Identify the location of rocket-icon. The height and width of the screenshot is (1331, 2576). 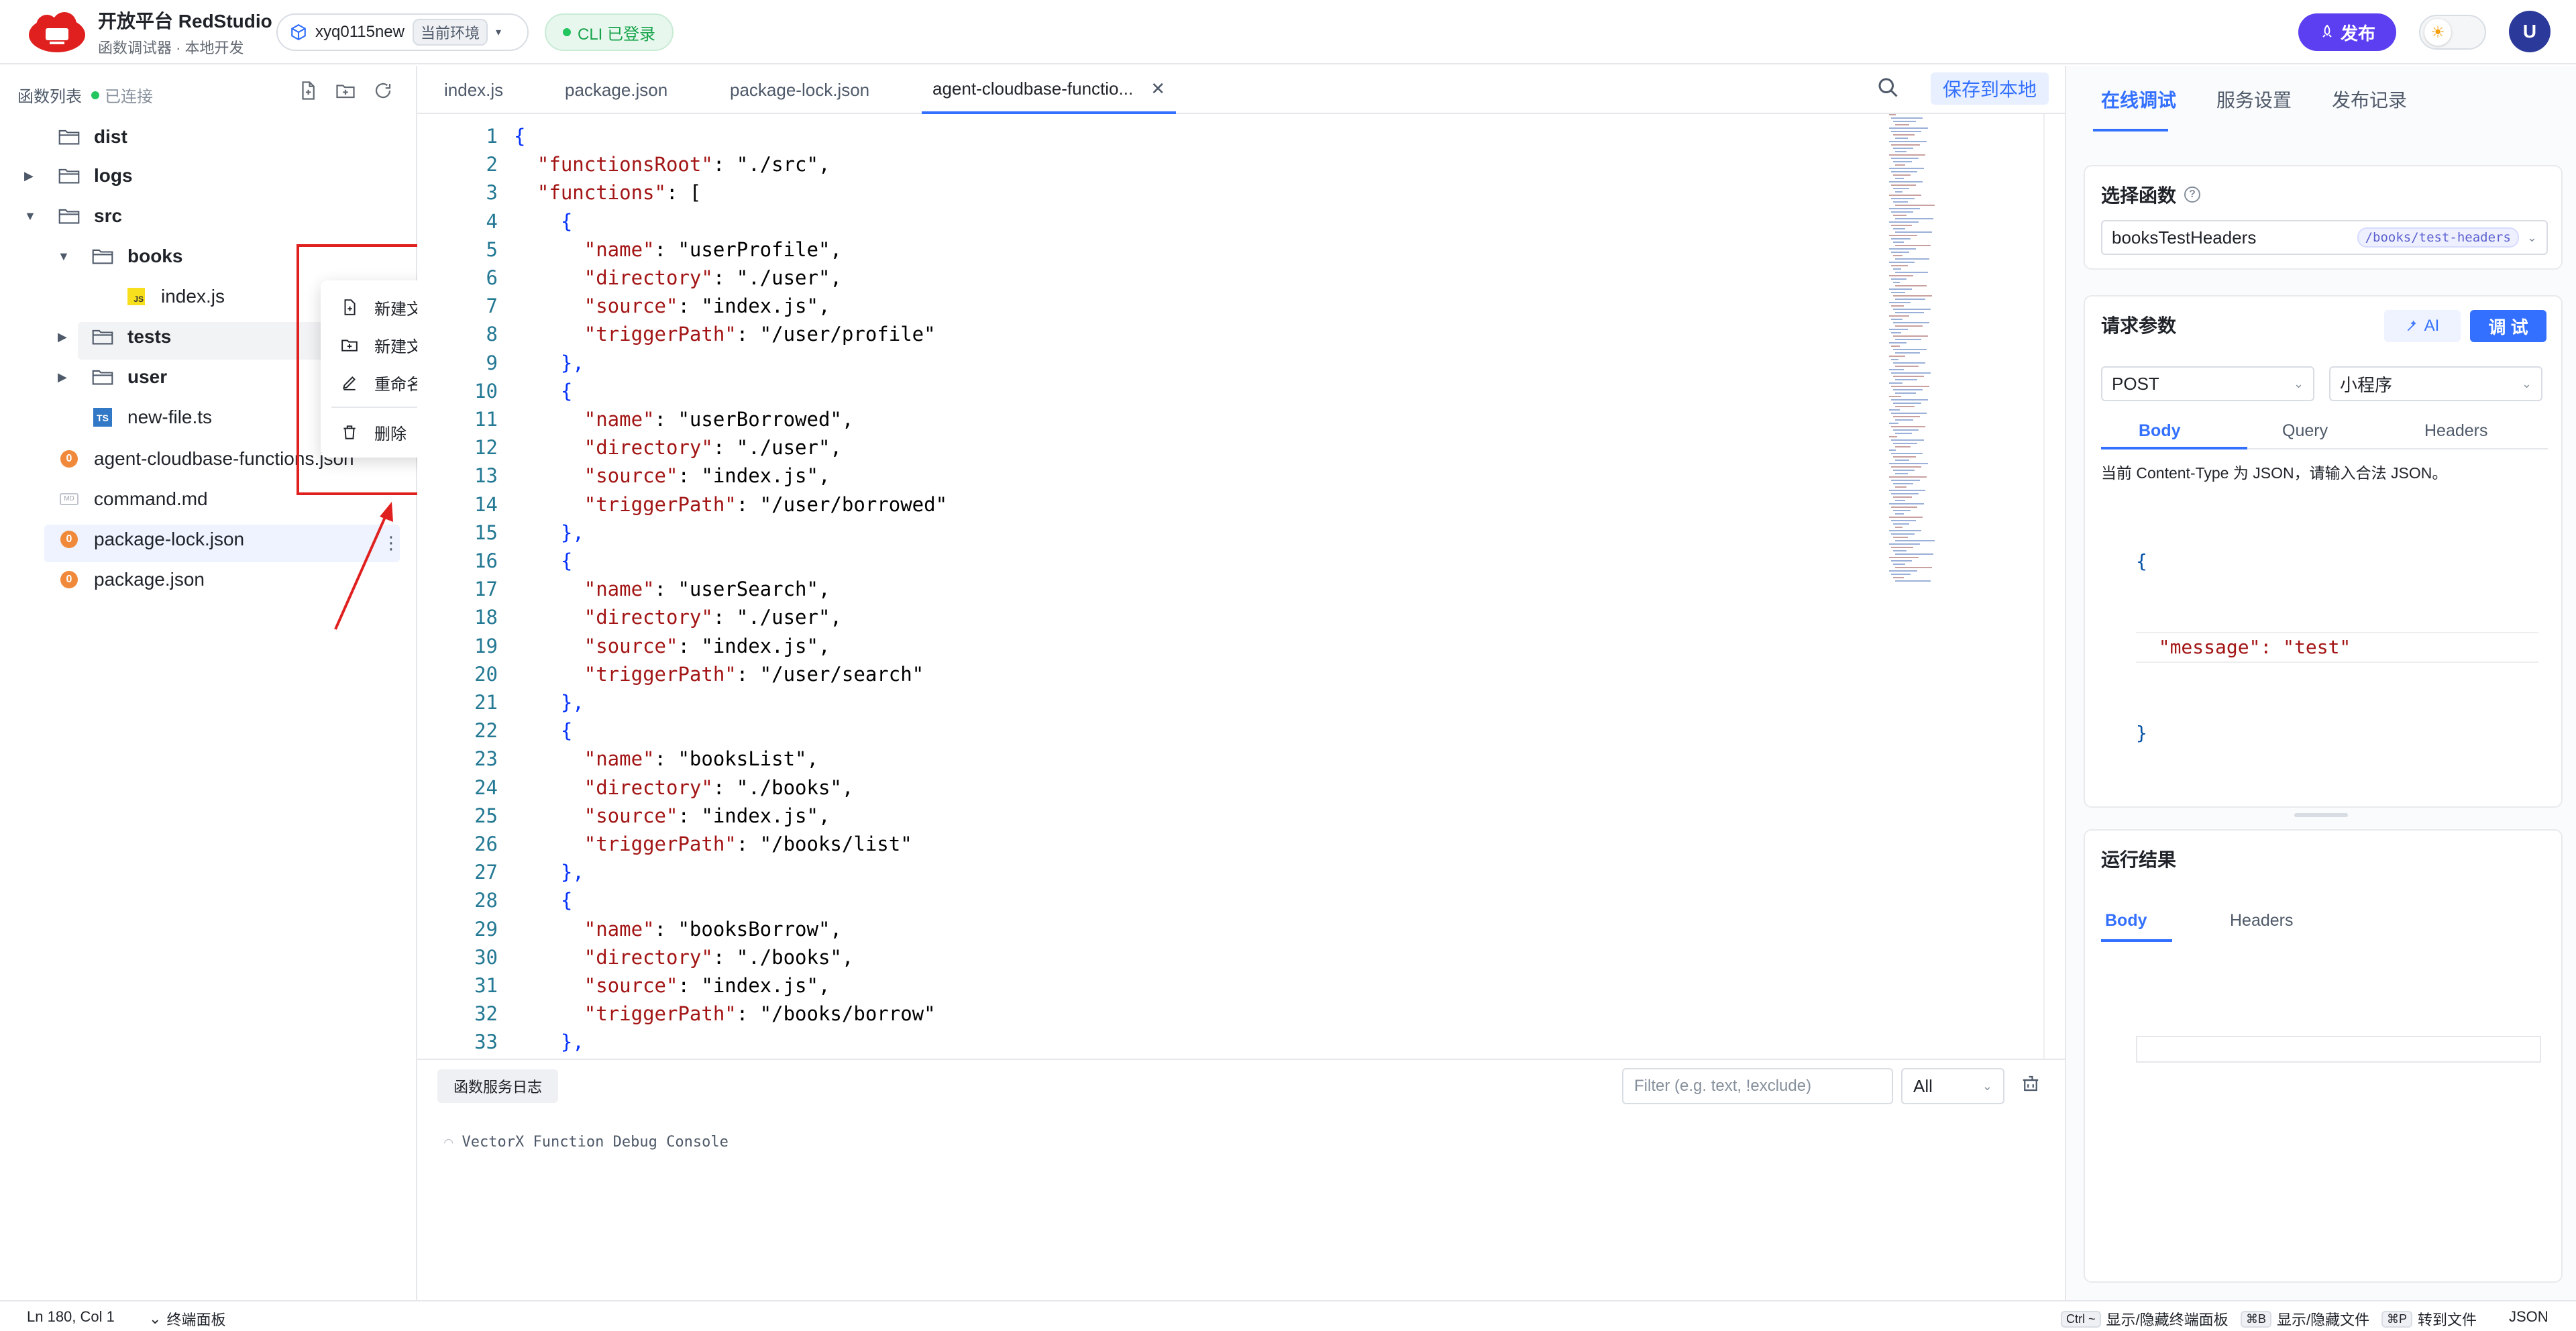
(2327, 31).